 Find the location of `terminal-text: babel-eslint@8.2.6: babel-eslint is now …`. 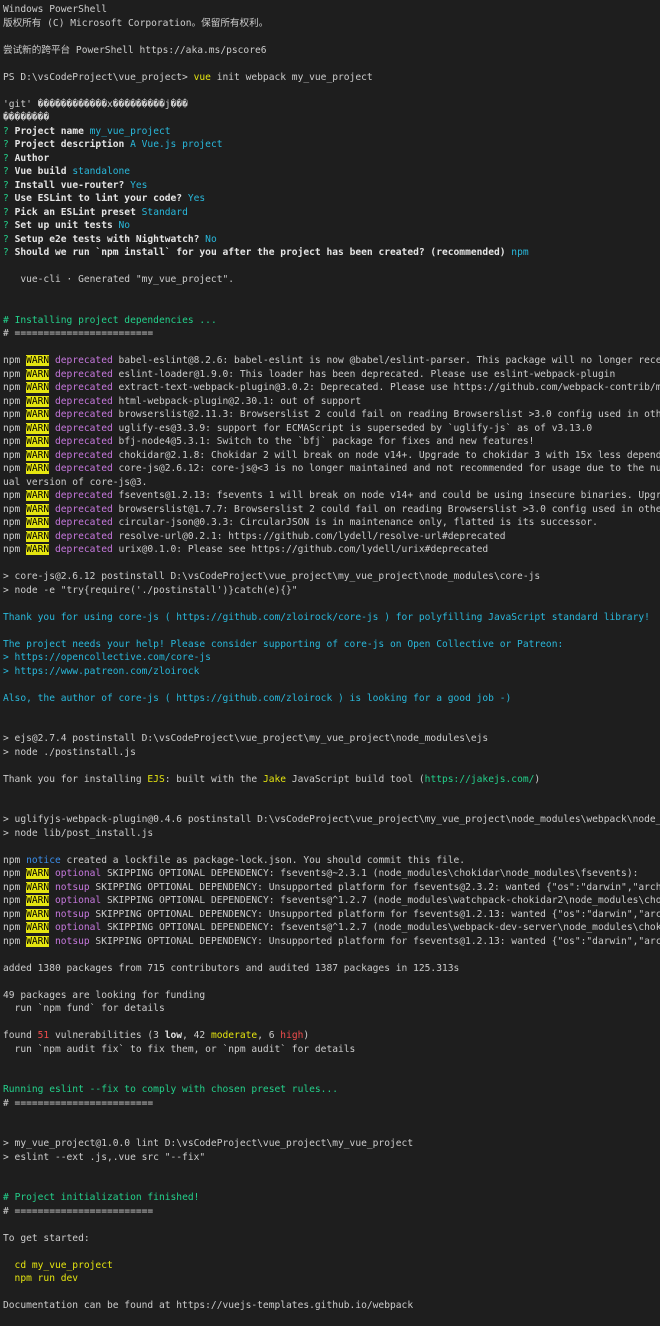

terminal-text: babel-eslint@8.2.6: babel-eslint is now … is located at coordinates (386, 360).